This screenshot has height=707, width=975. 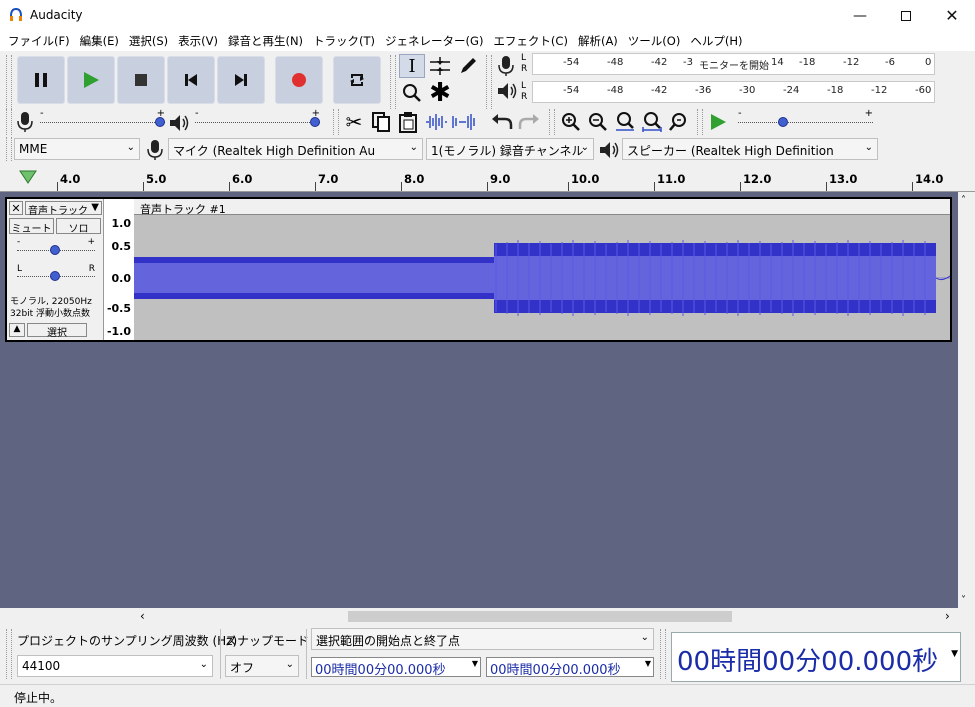 I want to click on playback-meter: -54 -48 -42 -36 -30 -24 -18 -12 -6 0, so click(x=733, y=92).